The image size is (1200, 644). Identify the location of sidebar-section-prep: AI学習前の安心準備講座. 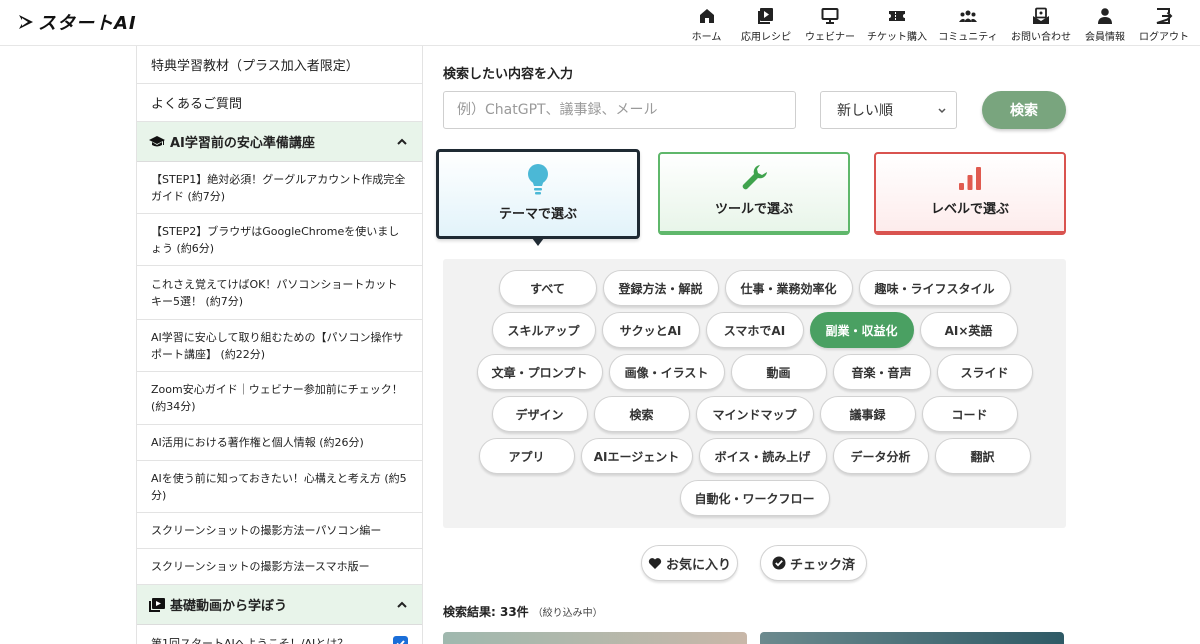
(279, 142).